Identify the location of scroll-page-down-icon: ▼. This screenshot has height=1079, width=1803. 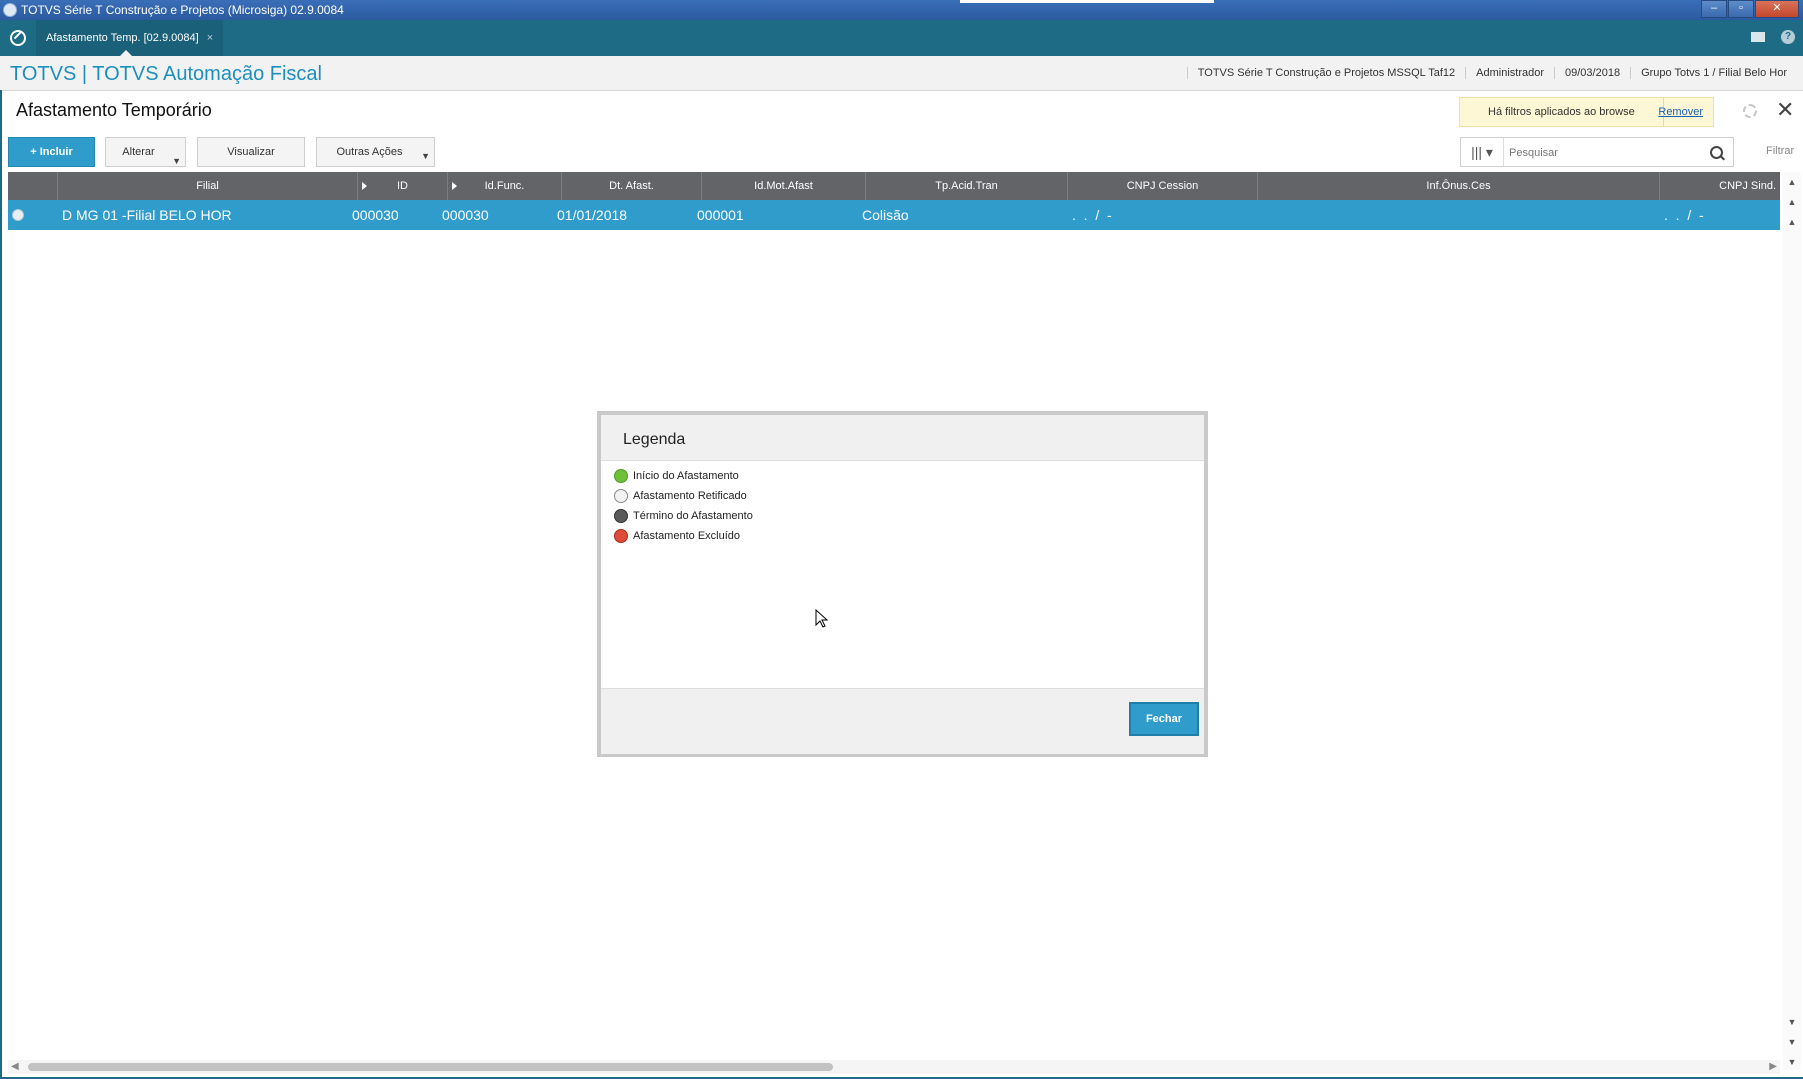
(1792, 1042).